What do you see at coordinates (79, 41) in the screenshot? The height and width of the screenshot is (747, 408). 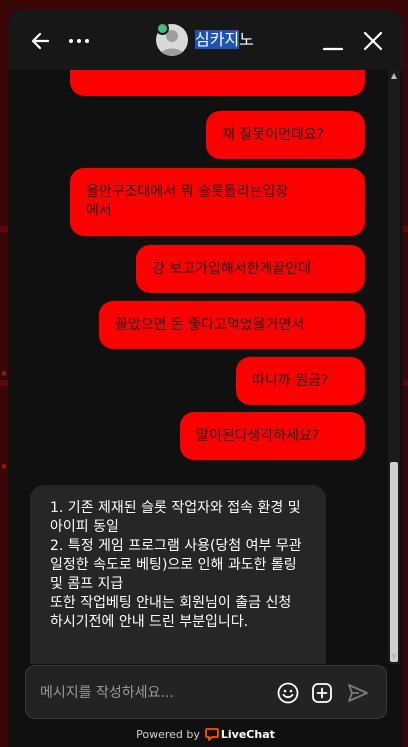 I see `more-dots-icon` at bounding box center [79, 41].